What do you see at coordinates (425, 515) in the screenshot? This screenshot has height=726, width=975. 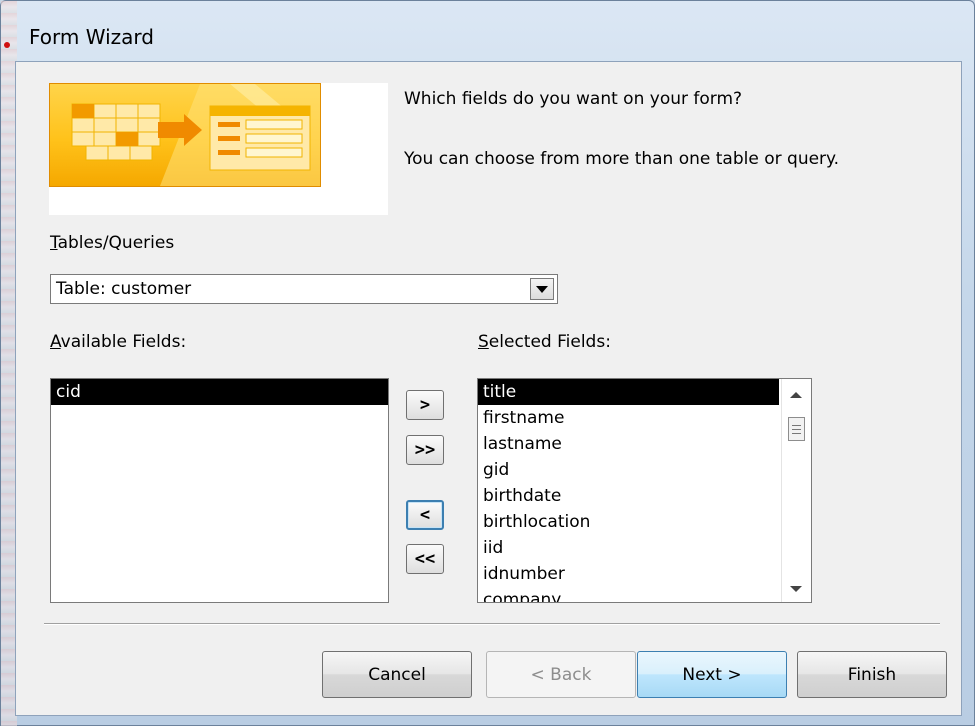 I see `remove-field-button: <` at bounding box center [425, 515].